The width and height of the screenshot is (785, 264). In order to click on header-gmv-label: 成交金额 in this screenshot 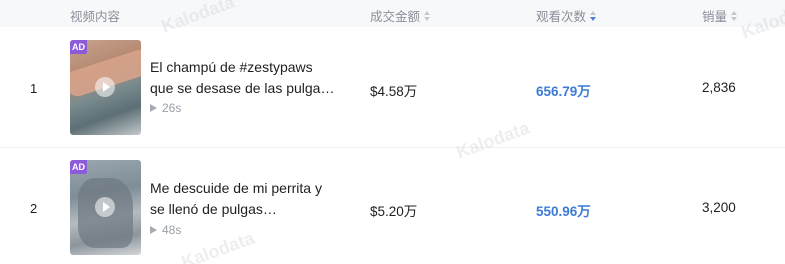, I will do `click(395, 17)`.